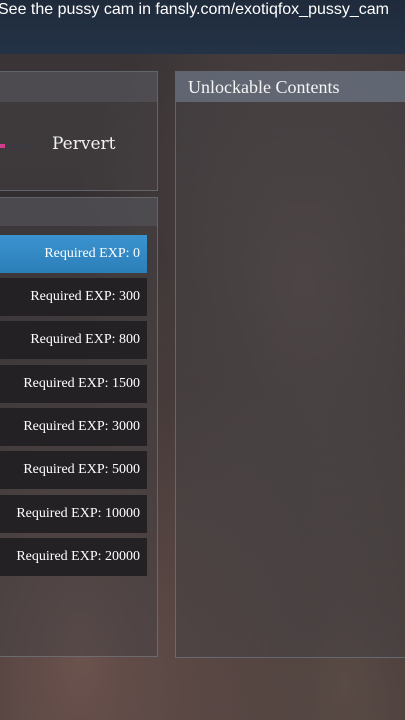 Image resolution: width=405 pixels, height=720 pixels. Describe the element at coordinates (73, 254) in the screenshot. I see `level-button-0: Required EXP: 0` at that location.